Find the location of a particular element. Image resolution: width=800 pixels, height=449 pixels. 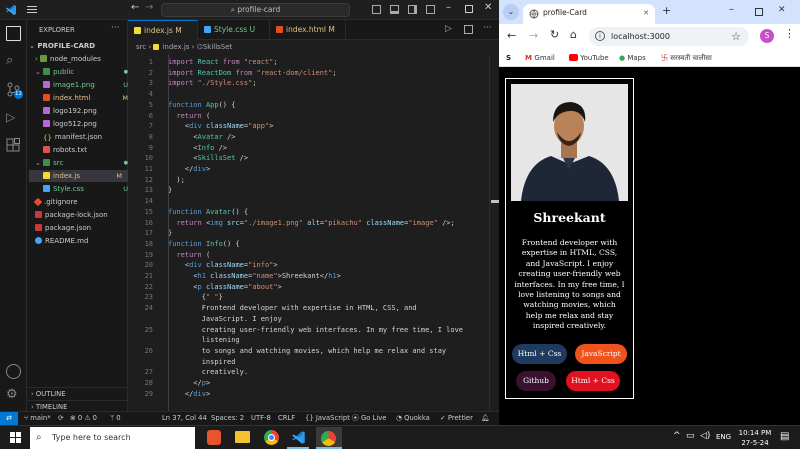

bookmark-chalisa: 卐 सरस्वती चालीसा is located at coordinates (686, 58).